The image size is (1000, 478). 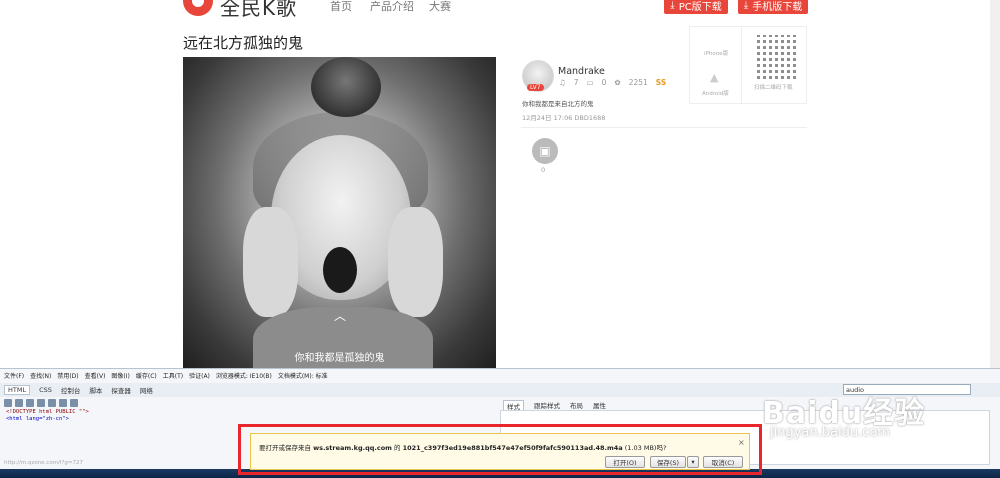 I want to click on level-badge: LV7, so click(x=535, y=87).